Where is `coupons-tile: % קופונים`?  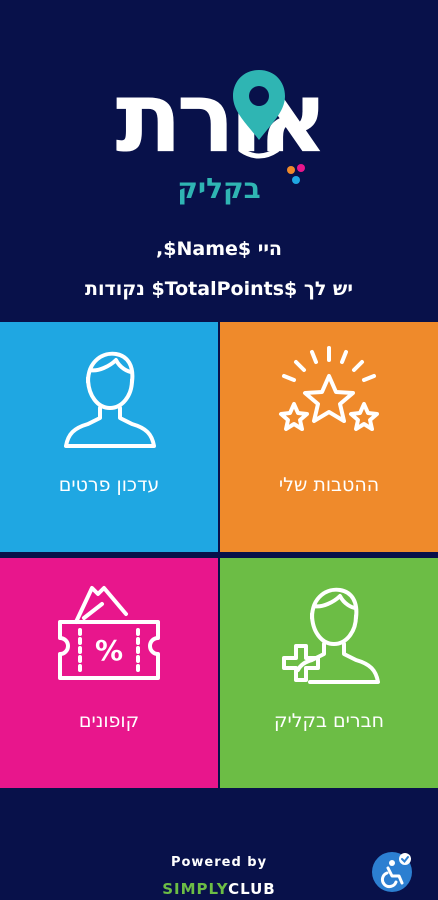
coupons-tile: % קופונים is located at coordinates (109, 673).